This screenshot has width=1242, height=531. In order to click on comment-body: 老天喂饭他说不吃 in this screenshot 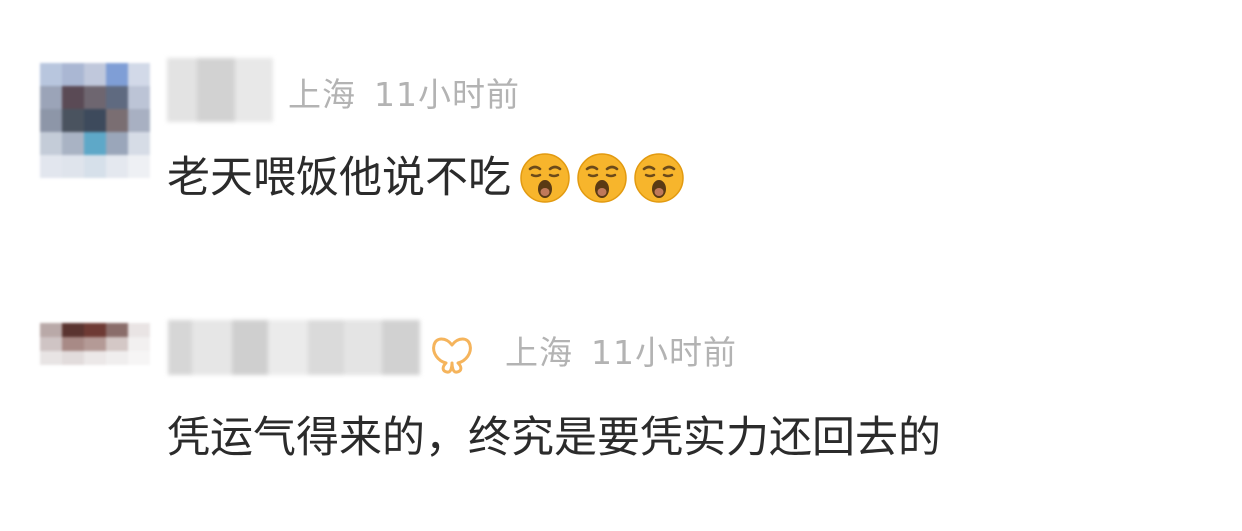, I will do `click(339, 178)`.